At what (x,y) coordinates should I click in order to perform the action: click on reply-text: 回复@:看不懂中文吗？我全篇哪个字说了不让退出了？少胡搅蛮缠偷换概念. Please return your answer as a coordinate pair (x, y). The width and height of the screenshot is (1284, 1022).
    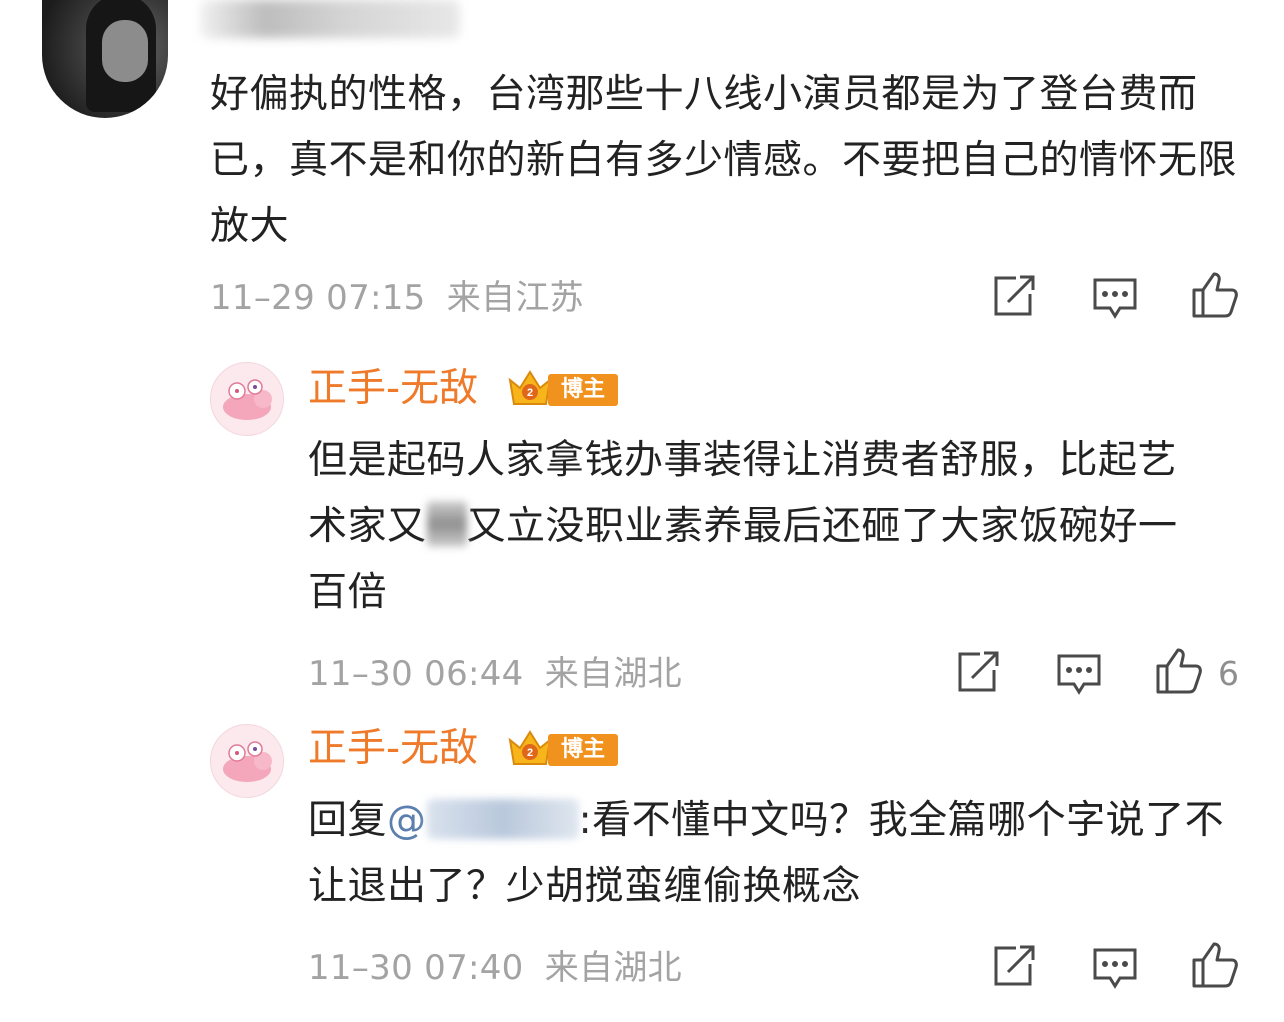
    Looking at the image, I should click on (768, 854).